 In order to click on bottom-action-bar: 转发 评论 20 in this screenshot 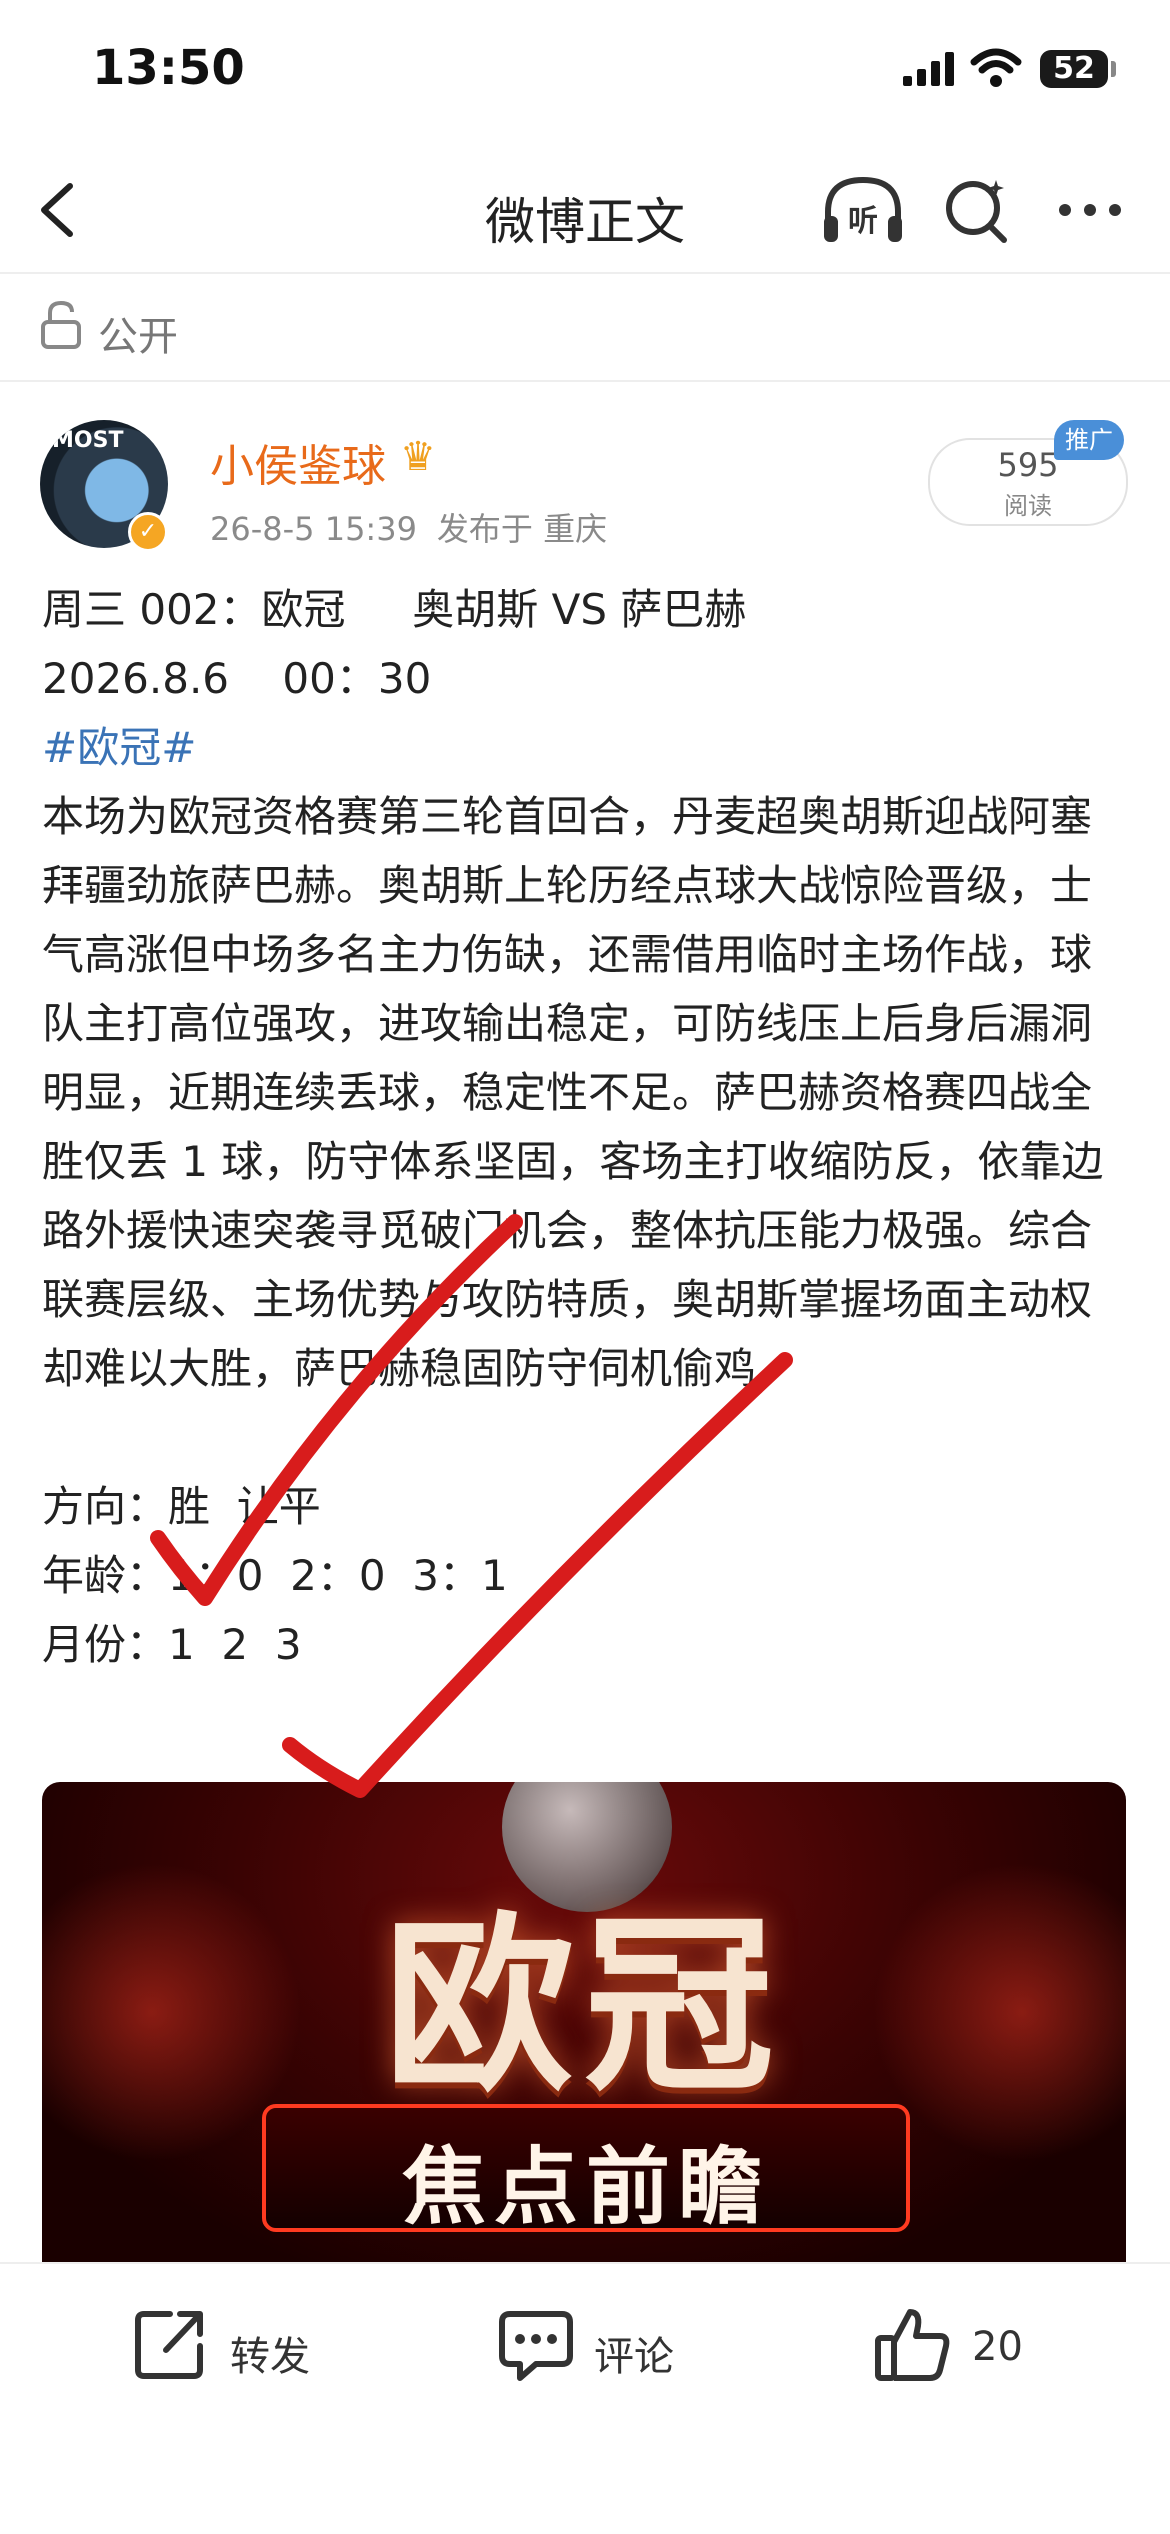, I will do `click(585, 2398)`.